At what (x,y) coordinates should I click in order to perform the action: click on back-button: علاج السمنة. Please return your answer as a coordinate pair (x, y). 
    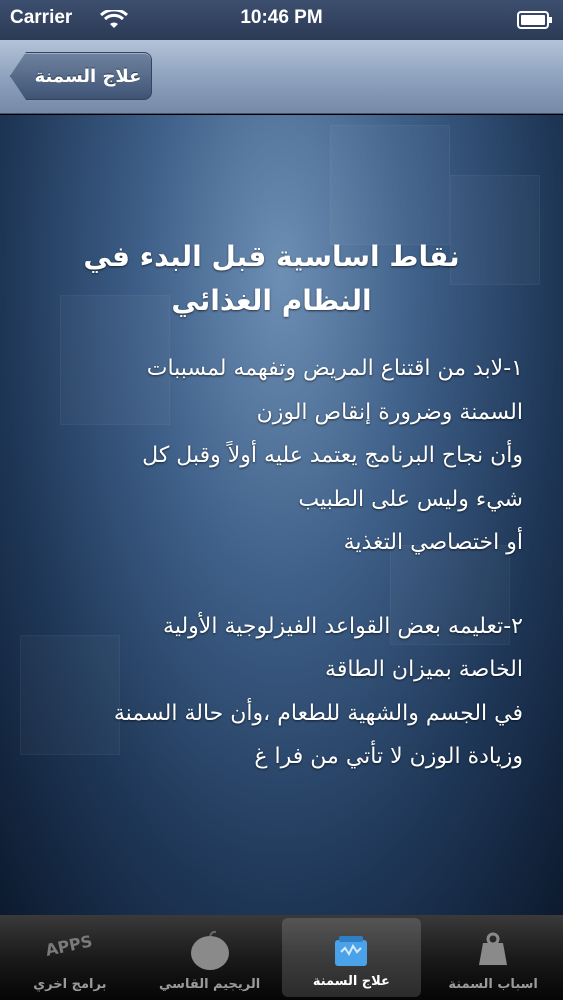
    Looking at the image, I should click on (81, 76).